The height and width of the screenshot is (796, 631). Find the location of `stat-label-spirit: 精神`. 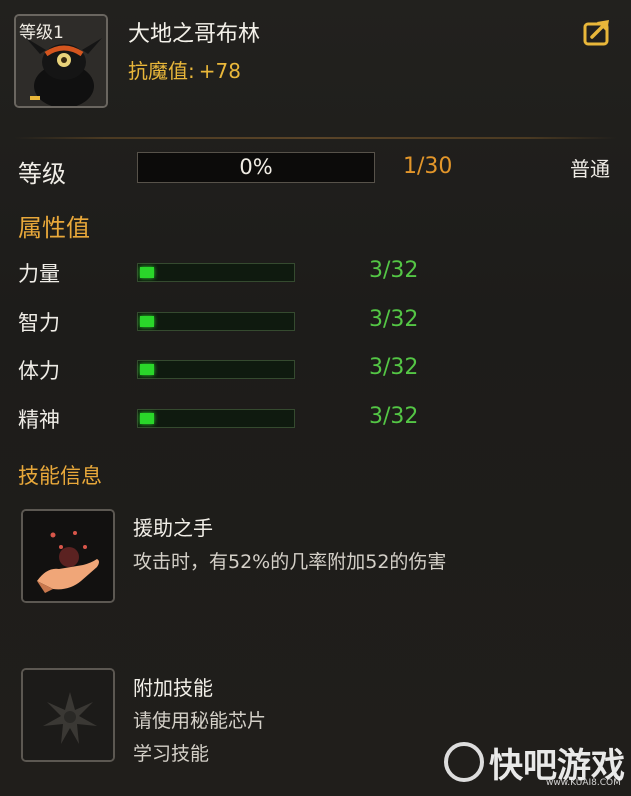

stat-label-spirit: 精神 is located at coordinates (39, 420).